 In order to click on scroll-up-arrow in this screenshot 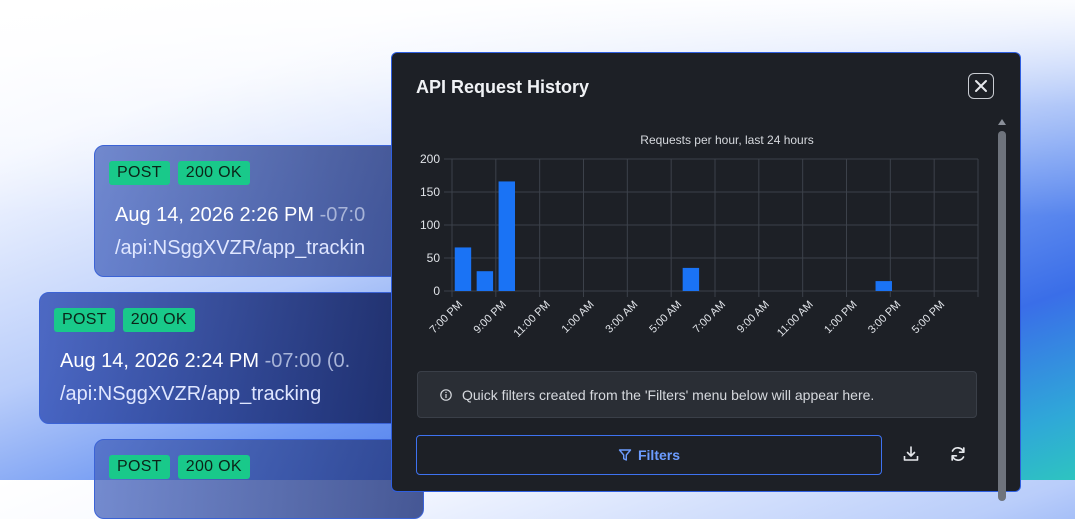, I will do `click(1002, 122)`.